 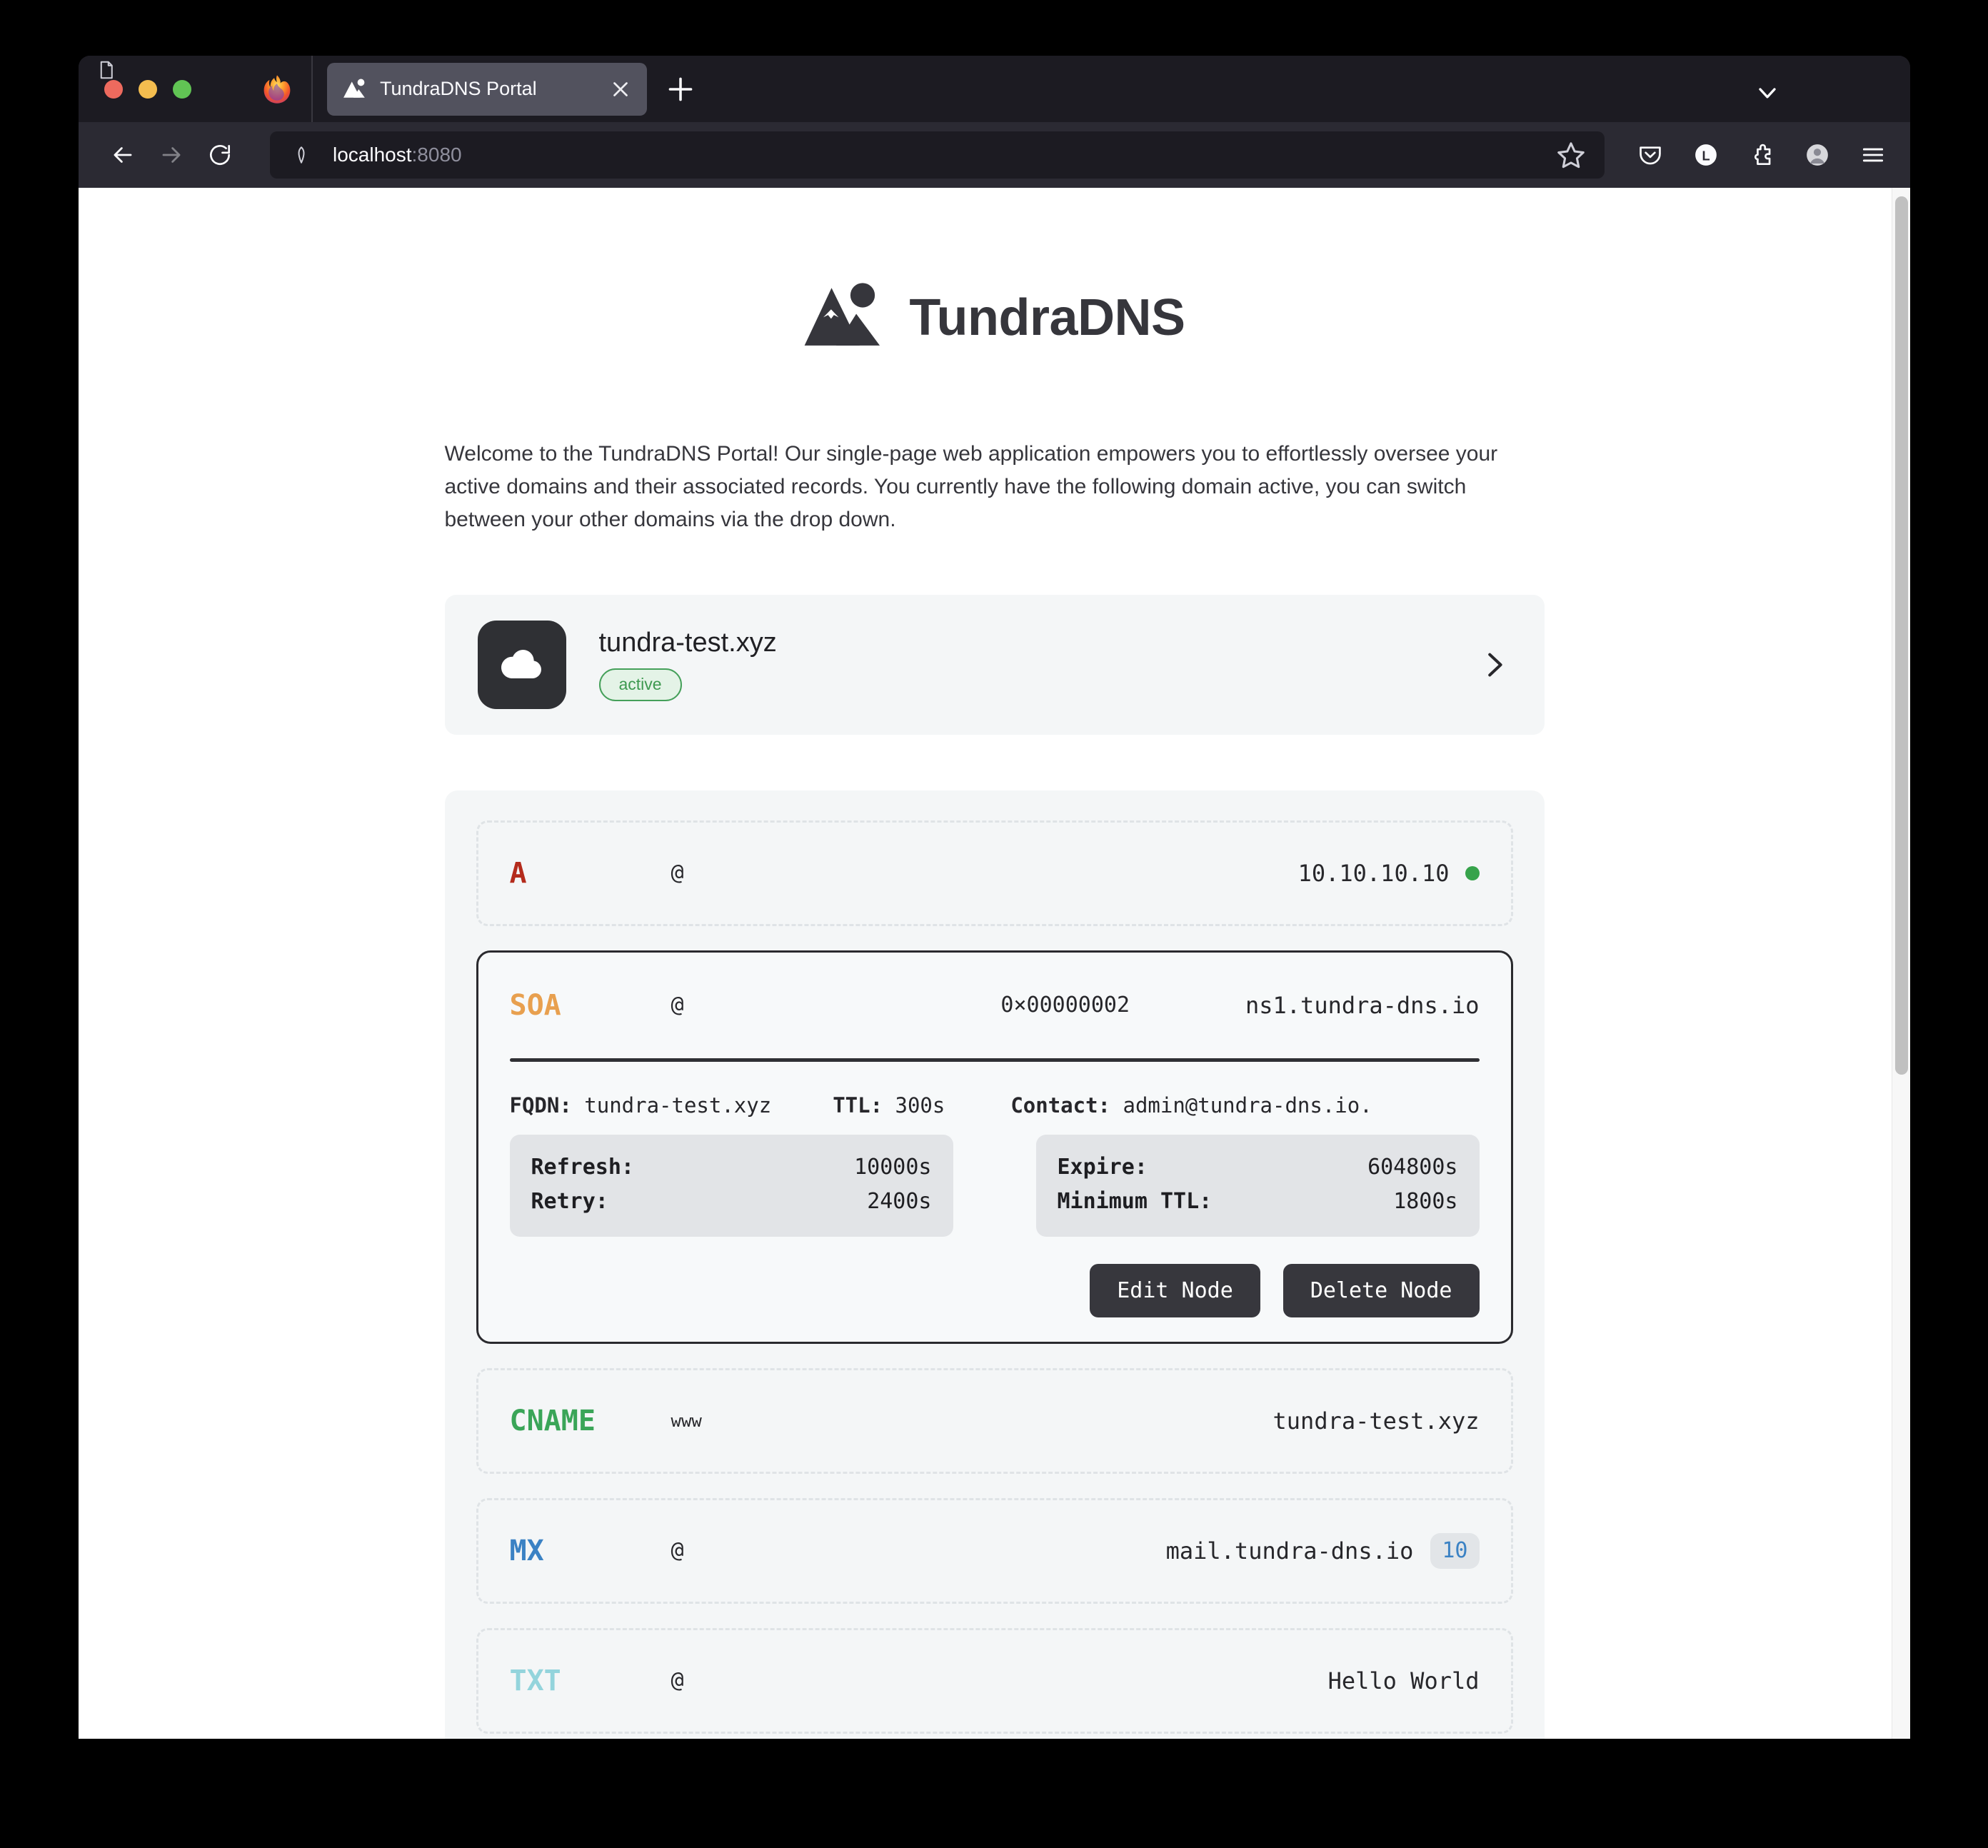 What do you see at coordinates (1767, 93) in the screenshot?
I see `tab-list-chevron-down-icon` at bounding box center [1767, 93].